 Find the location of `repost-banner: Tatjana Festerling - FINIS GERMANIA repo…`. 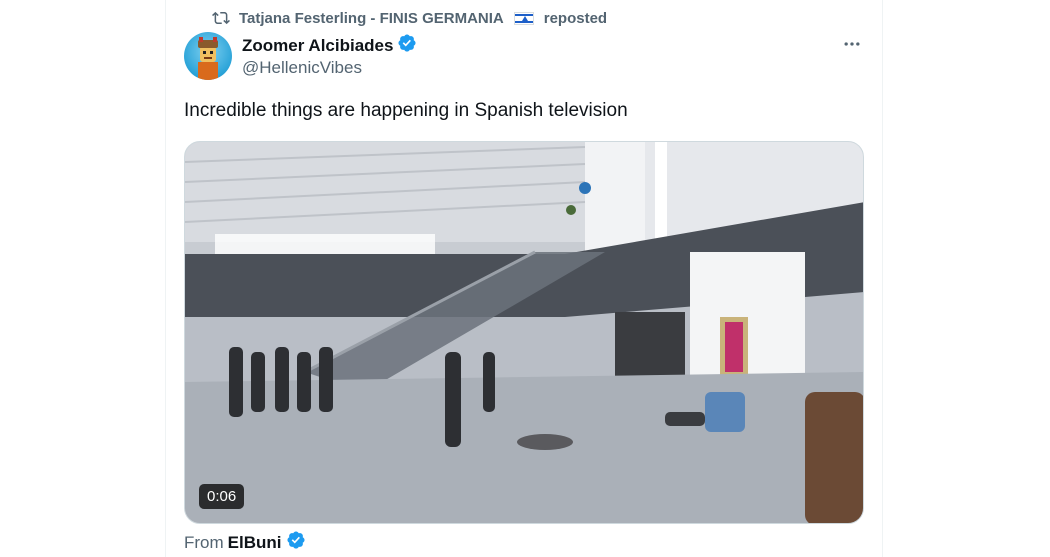

repost-banner: Tatjana Festerling - FINIS GERMANIA repo… is located at coordinates (409, 18).